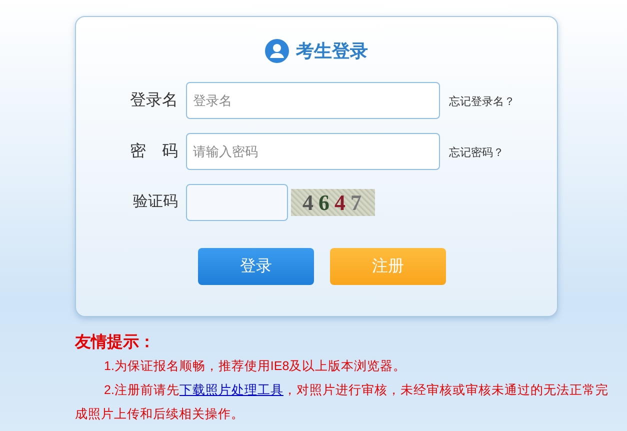 Image resolution: width=627 pixels, height=431 pixels. Describe the element at coordinates (231, 390) in the screenshot. I see `download-link: 下载照片处理工具` at that location.